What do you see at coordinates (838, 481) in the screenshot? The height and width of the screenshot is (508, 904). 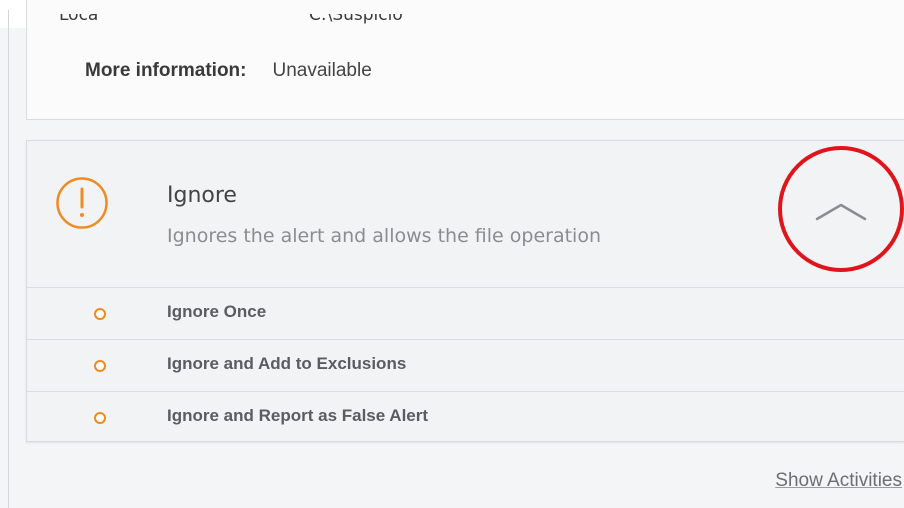 I see `show-activities-link: Show Activities` at bounding box center [838, 481].